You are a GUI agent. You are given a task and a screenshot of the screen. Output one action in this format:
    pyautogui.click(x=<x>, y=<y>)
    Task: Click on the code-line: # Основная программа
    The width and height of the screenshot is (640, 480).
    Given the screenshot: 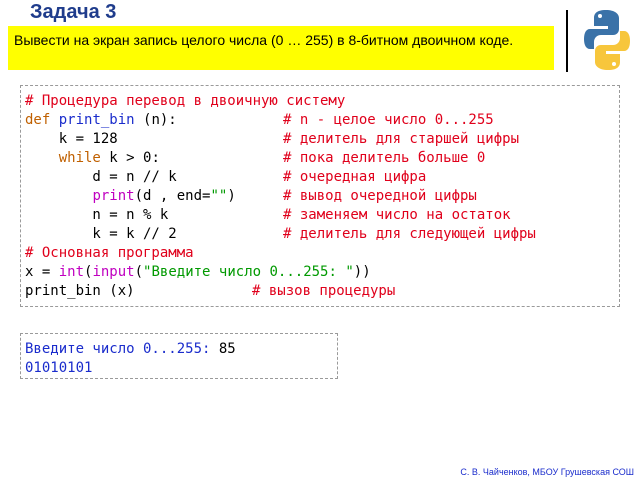 What is the action you would take?
    pyautogui.click(x=322, y=253)
    